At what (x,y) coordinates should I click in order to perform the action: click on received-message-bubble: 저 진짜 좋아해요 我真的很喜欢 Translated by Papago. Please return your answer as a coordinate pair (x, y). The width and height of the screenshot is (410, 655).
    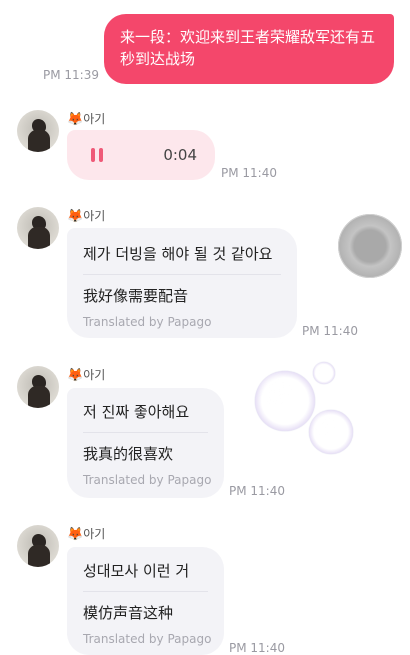
    Looking at the image, I should click on (145, 443).